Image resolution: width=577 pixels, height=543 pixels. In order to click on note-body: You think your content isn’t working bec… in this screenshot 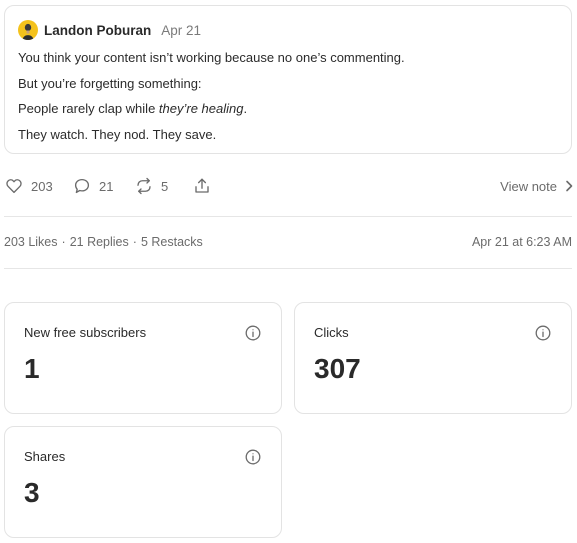, I will do `click(211, 100)`.